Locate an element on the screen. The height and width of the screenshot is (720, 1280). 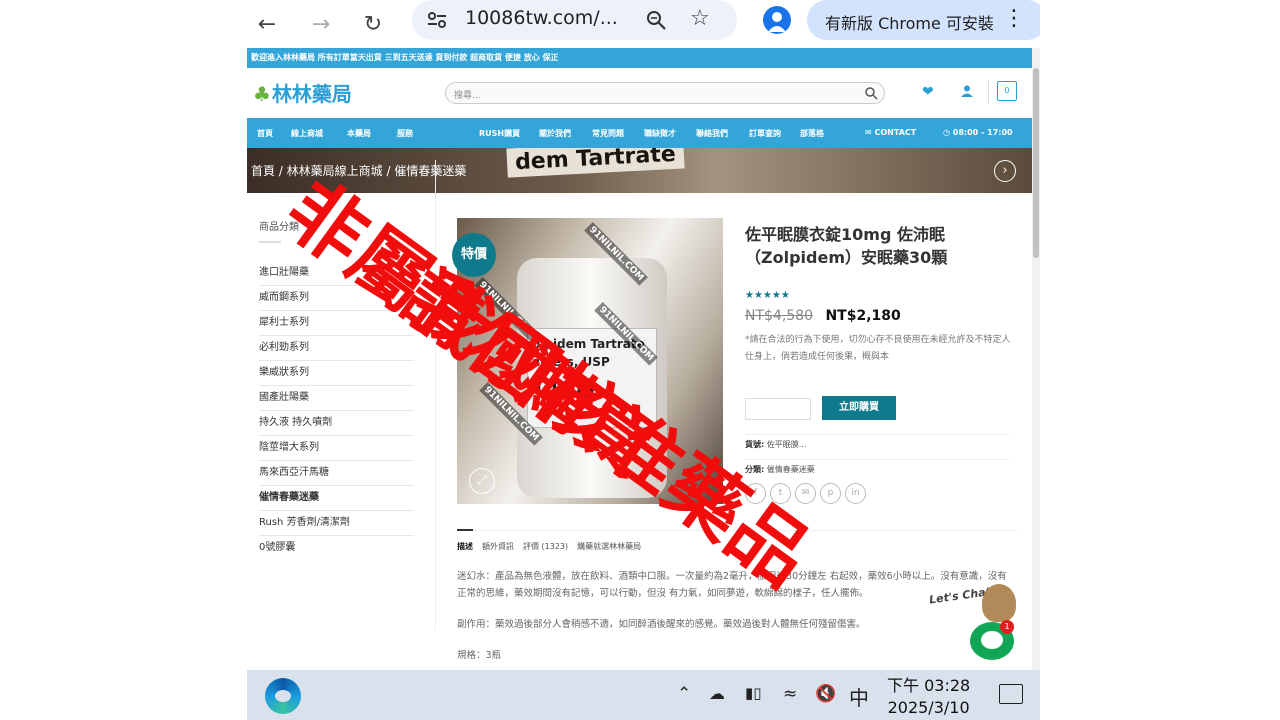
onedrive-icon: ☁ is located at coordinates (717, 693).